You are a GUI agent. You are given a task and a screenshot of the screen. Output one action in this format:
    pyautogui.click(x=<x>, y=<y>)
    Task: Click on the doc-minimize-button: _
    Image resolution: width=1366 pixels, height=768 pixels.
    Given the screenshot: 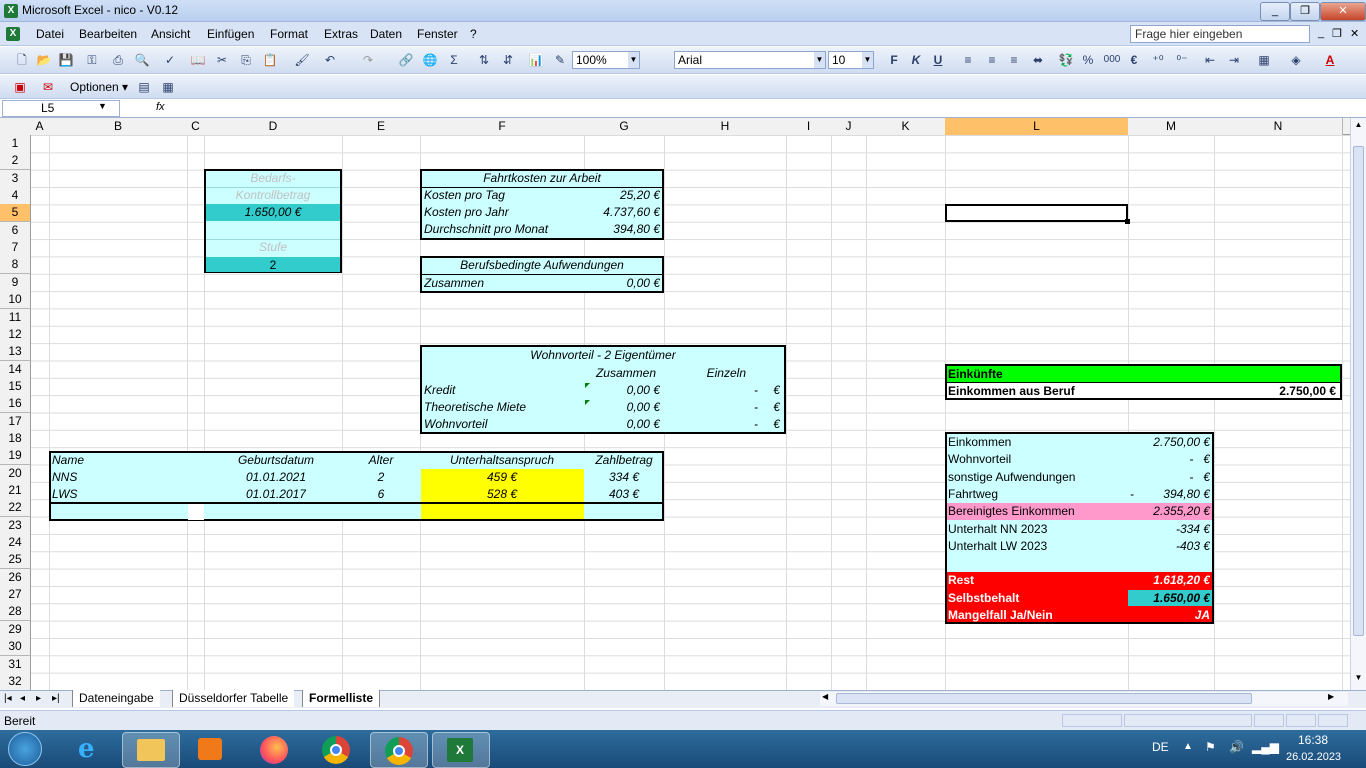 What is the action you would take?
    pyautogui.click(x=1321, y=33)
    